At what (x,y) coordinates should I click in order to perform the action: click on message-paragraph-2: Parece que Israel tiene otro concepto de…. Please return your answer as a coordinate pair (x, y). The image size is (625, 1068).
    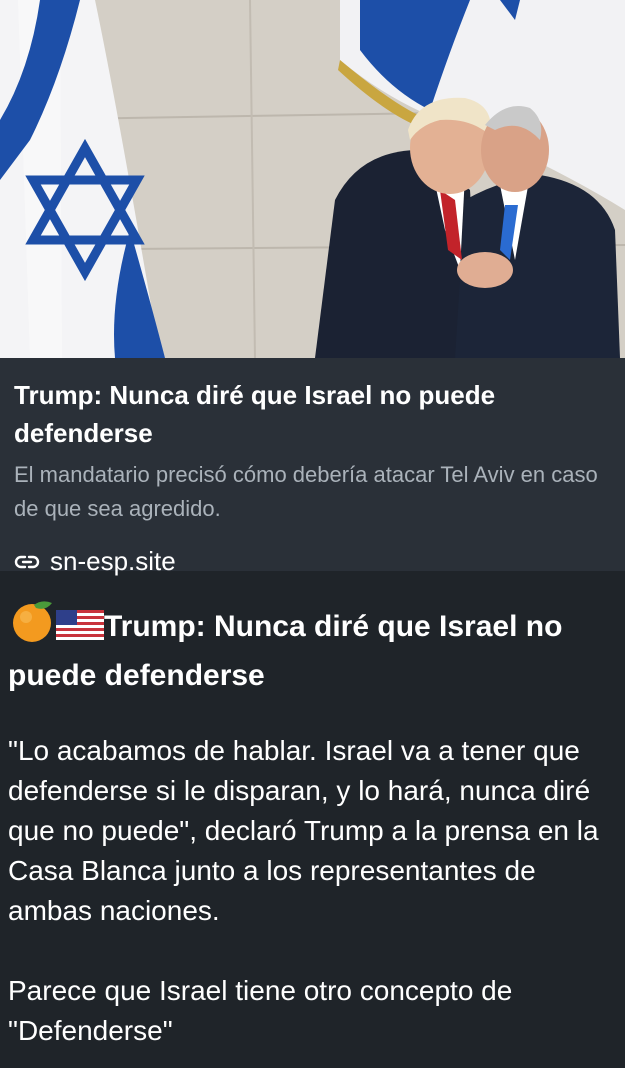
    Looking at the image, I should click on (260, 1010).